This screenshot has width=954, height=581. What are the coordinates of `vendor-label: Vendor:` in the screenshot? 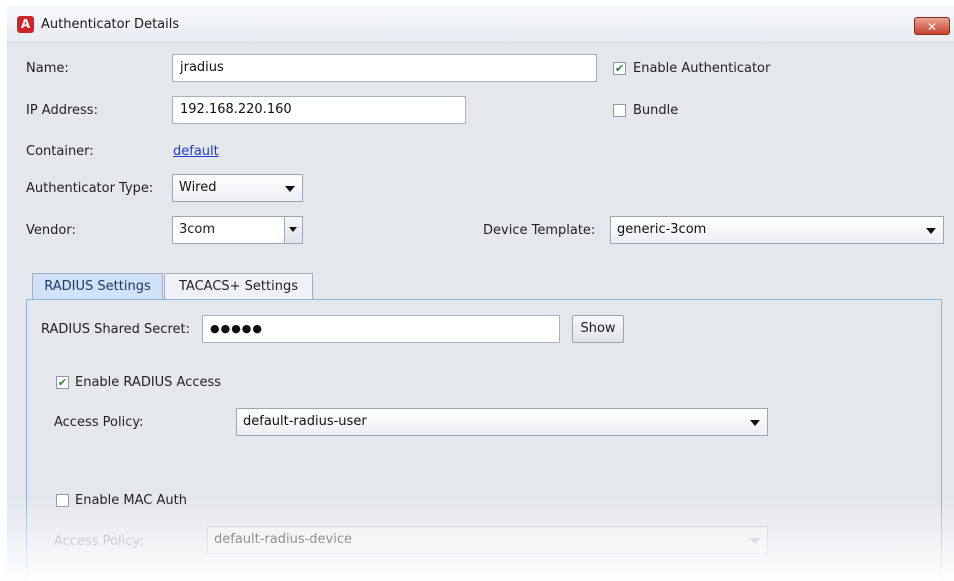 It's located at (51, 230).